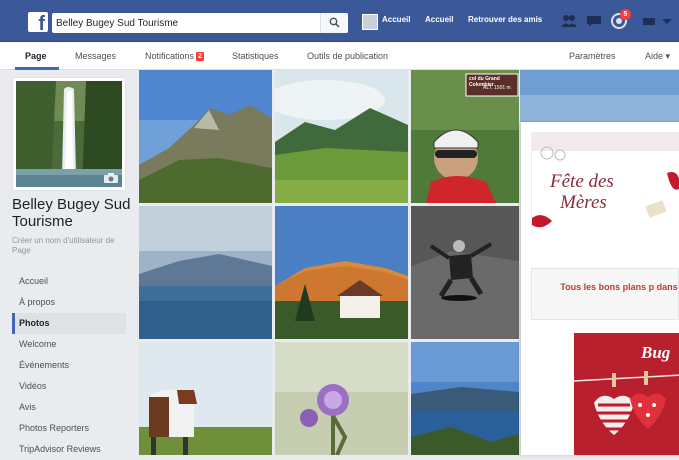 Image resolution: width=679 pixels, height=460 pixels. I want to click on tab-insights: Statistiques, so click(255, 56).